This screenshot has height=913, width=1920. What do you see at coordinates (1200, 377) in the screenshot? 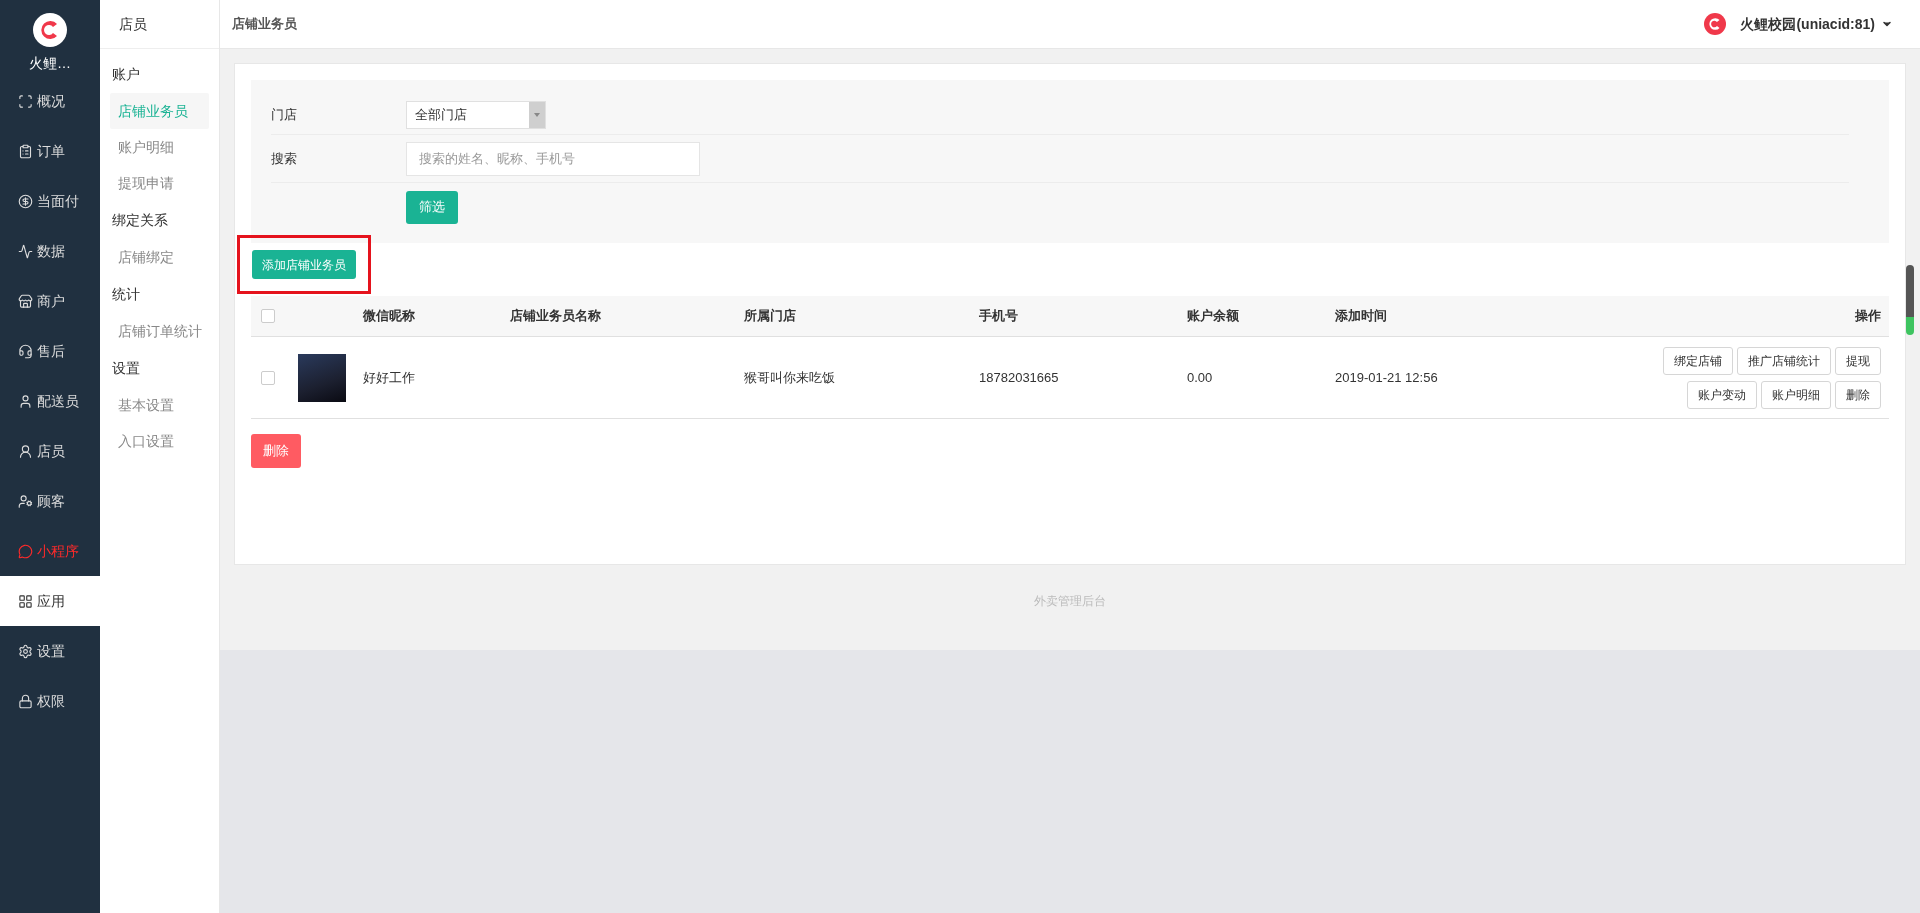
I see `table-cell-text: 0.00` at bounding box center [1200, 377].